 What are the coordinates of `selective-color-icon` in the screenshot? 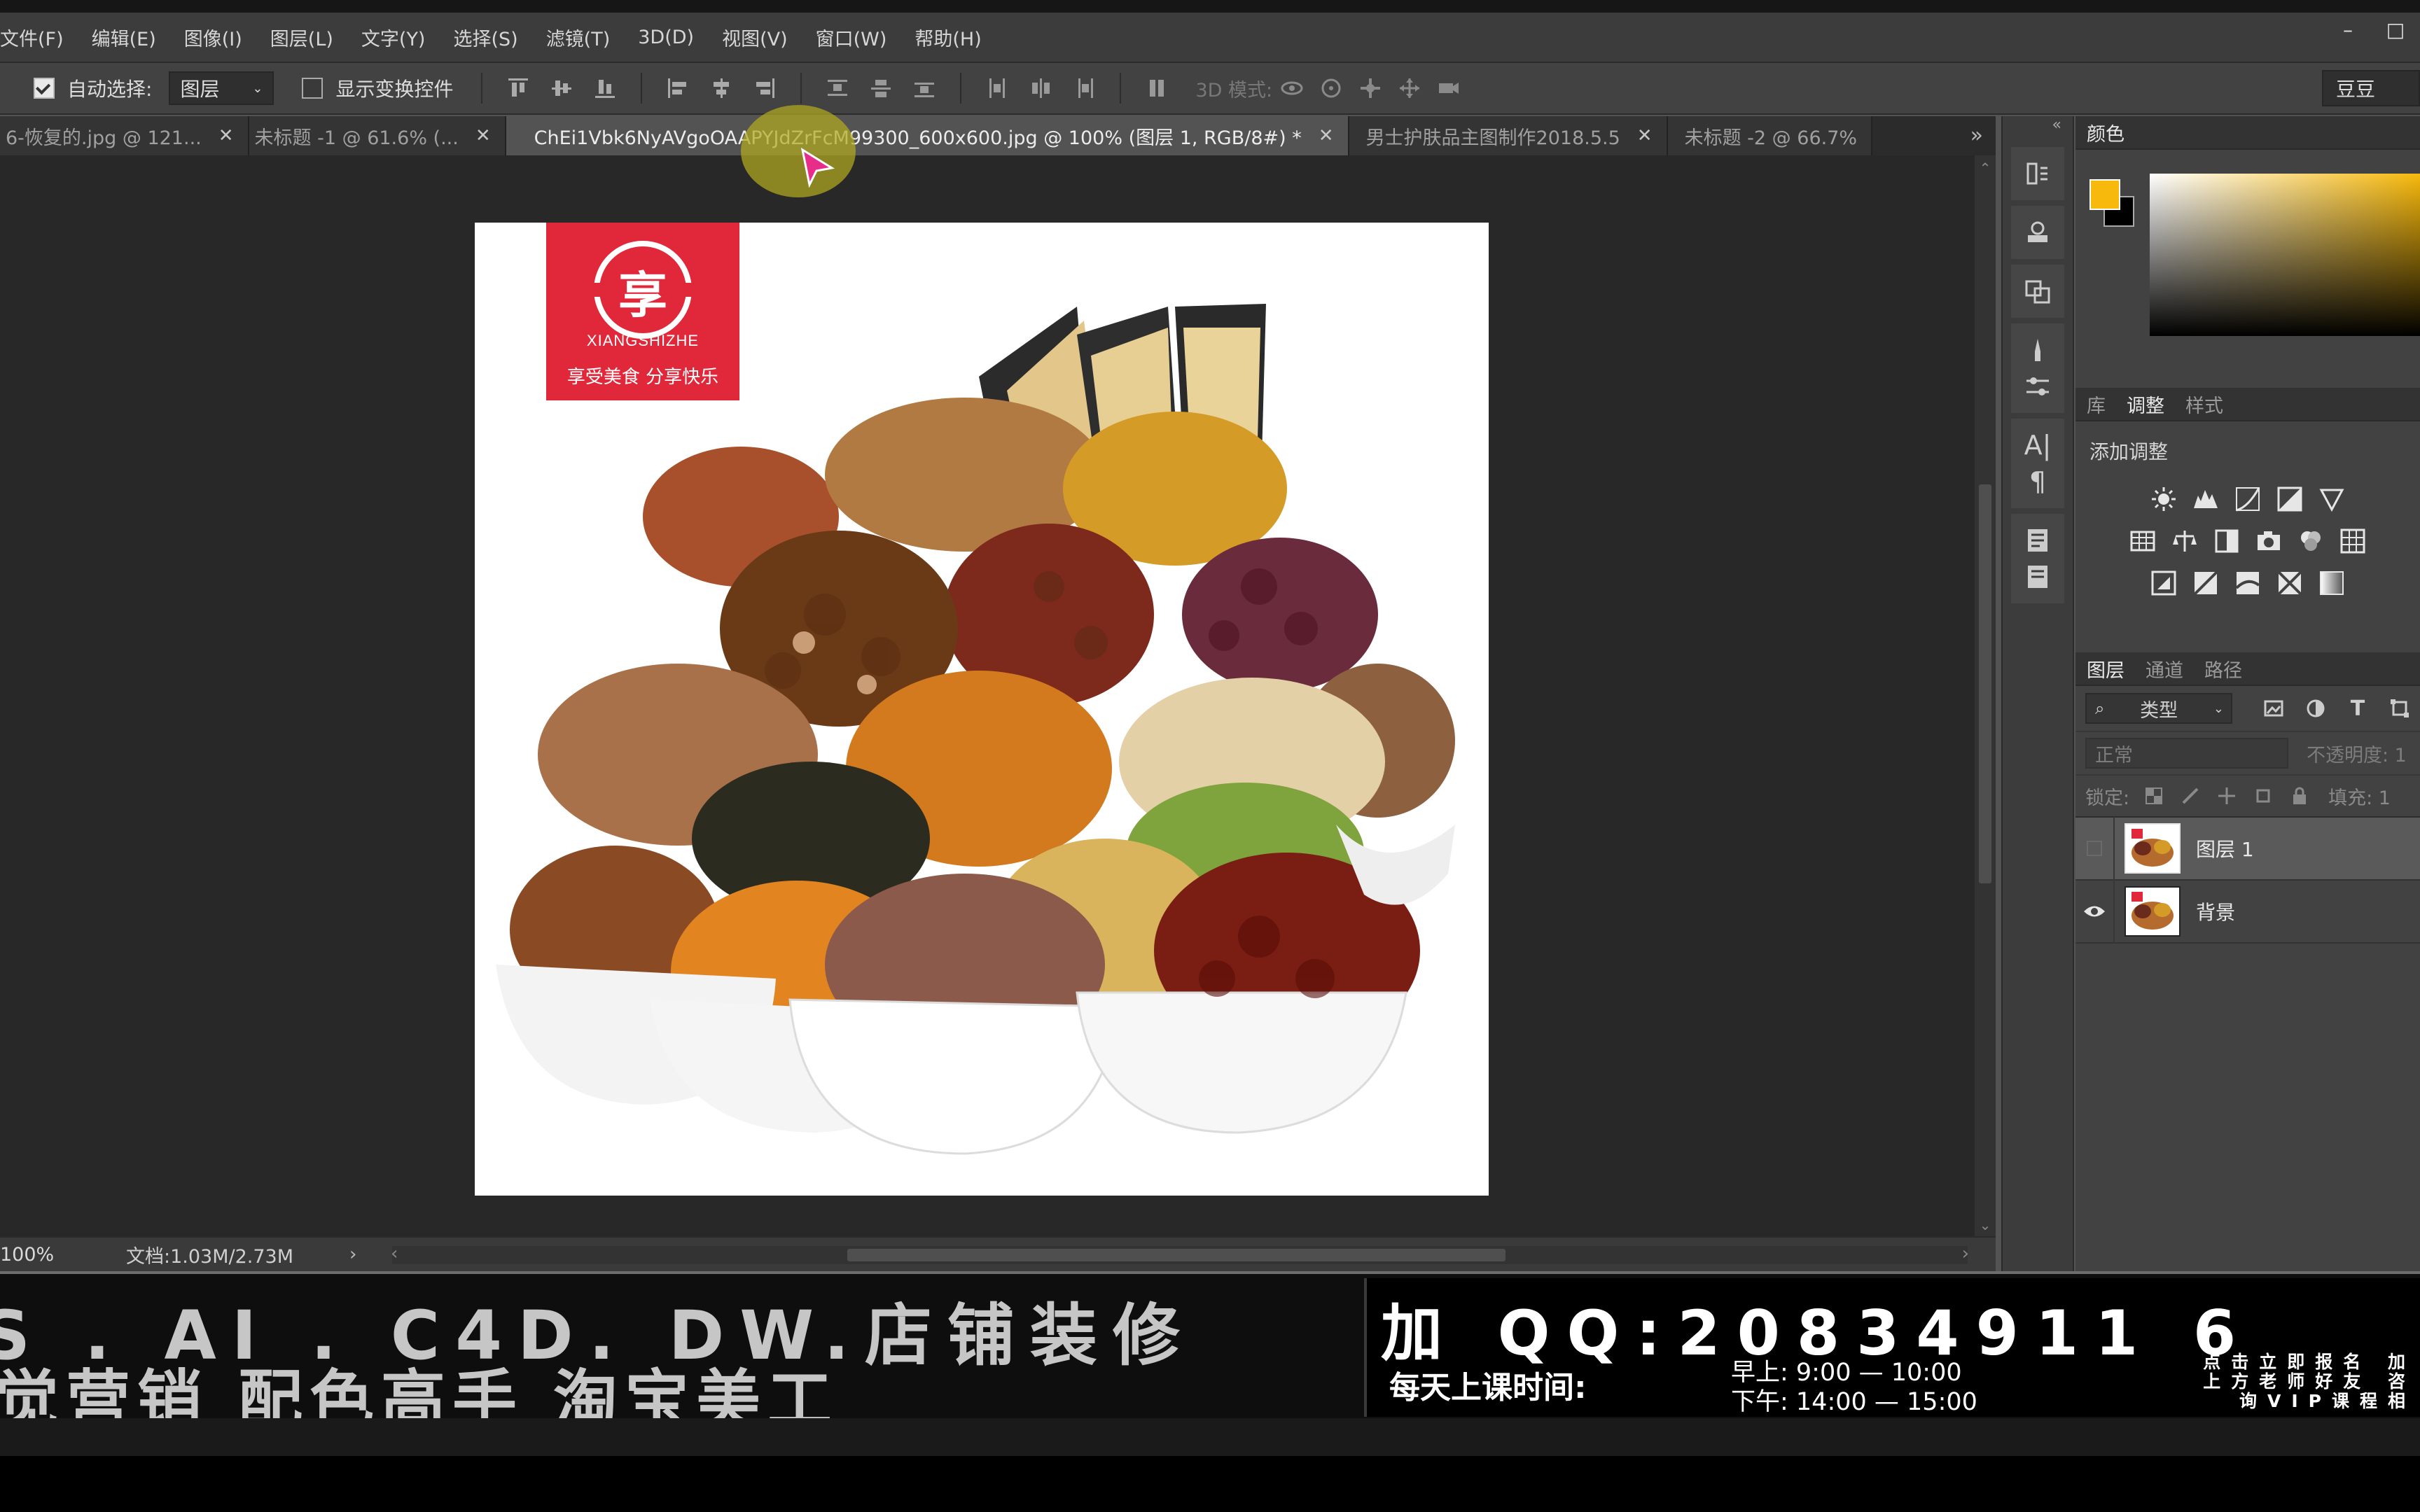 It's located at (2289, 583).